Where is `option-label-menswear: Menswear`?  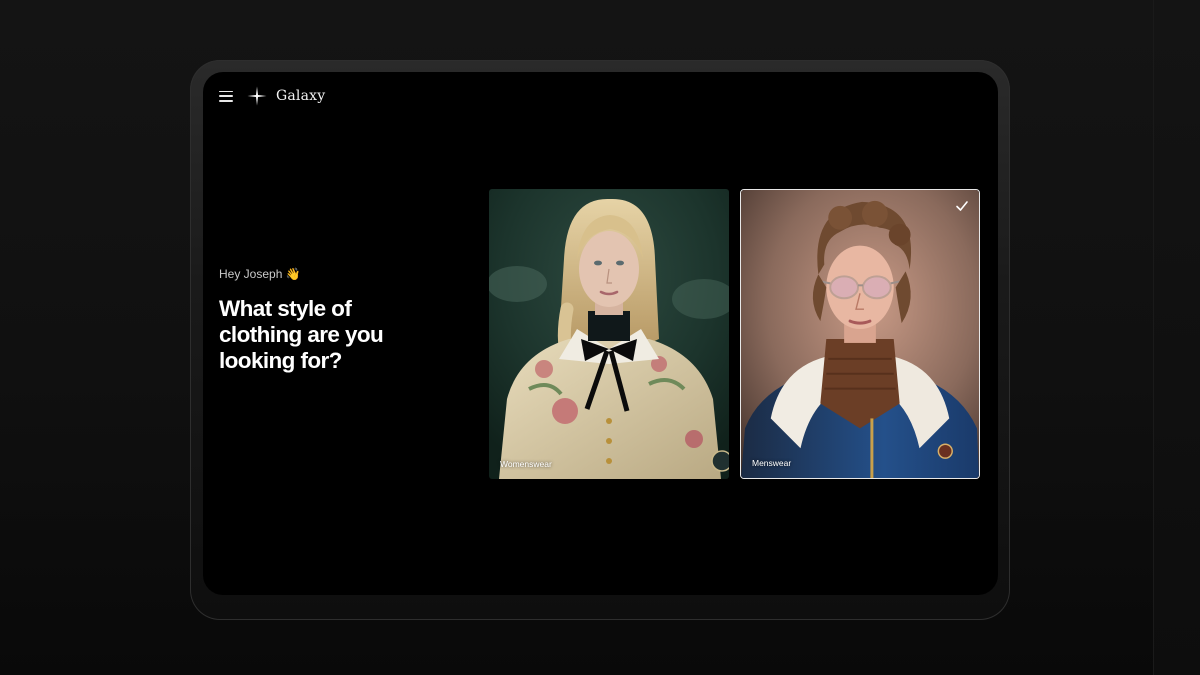 option-label-menswear: Menswear is located at coordinates (772, 463).